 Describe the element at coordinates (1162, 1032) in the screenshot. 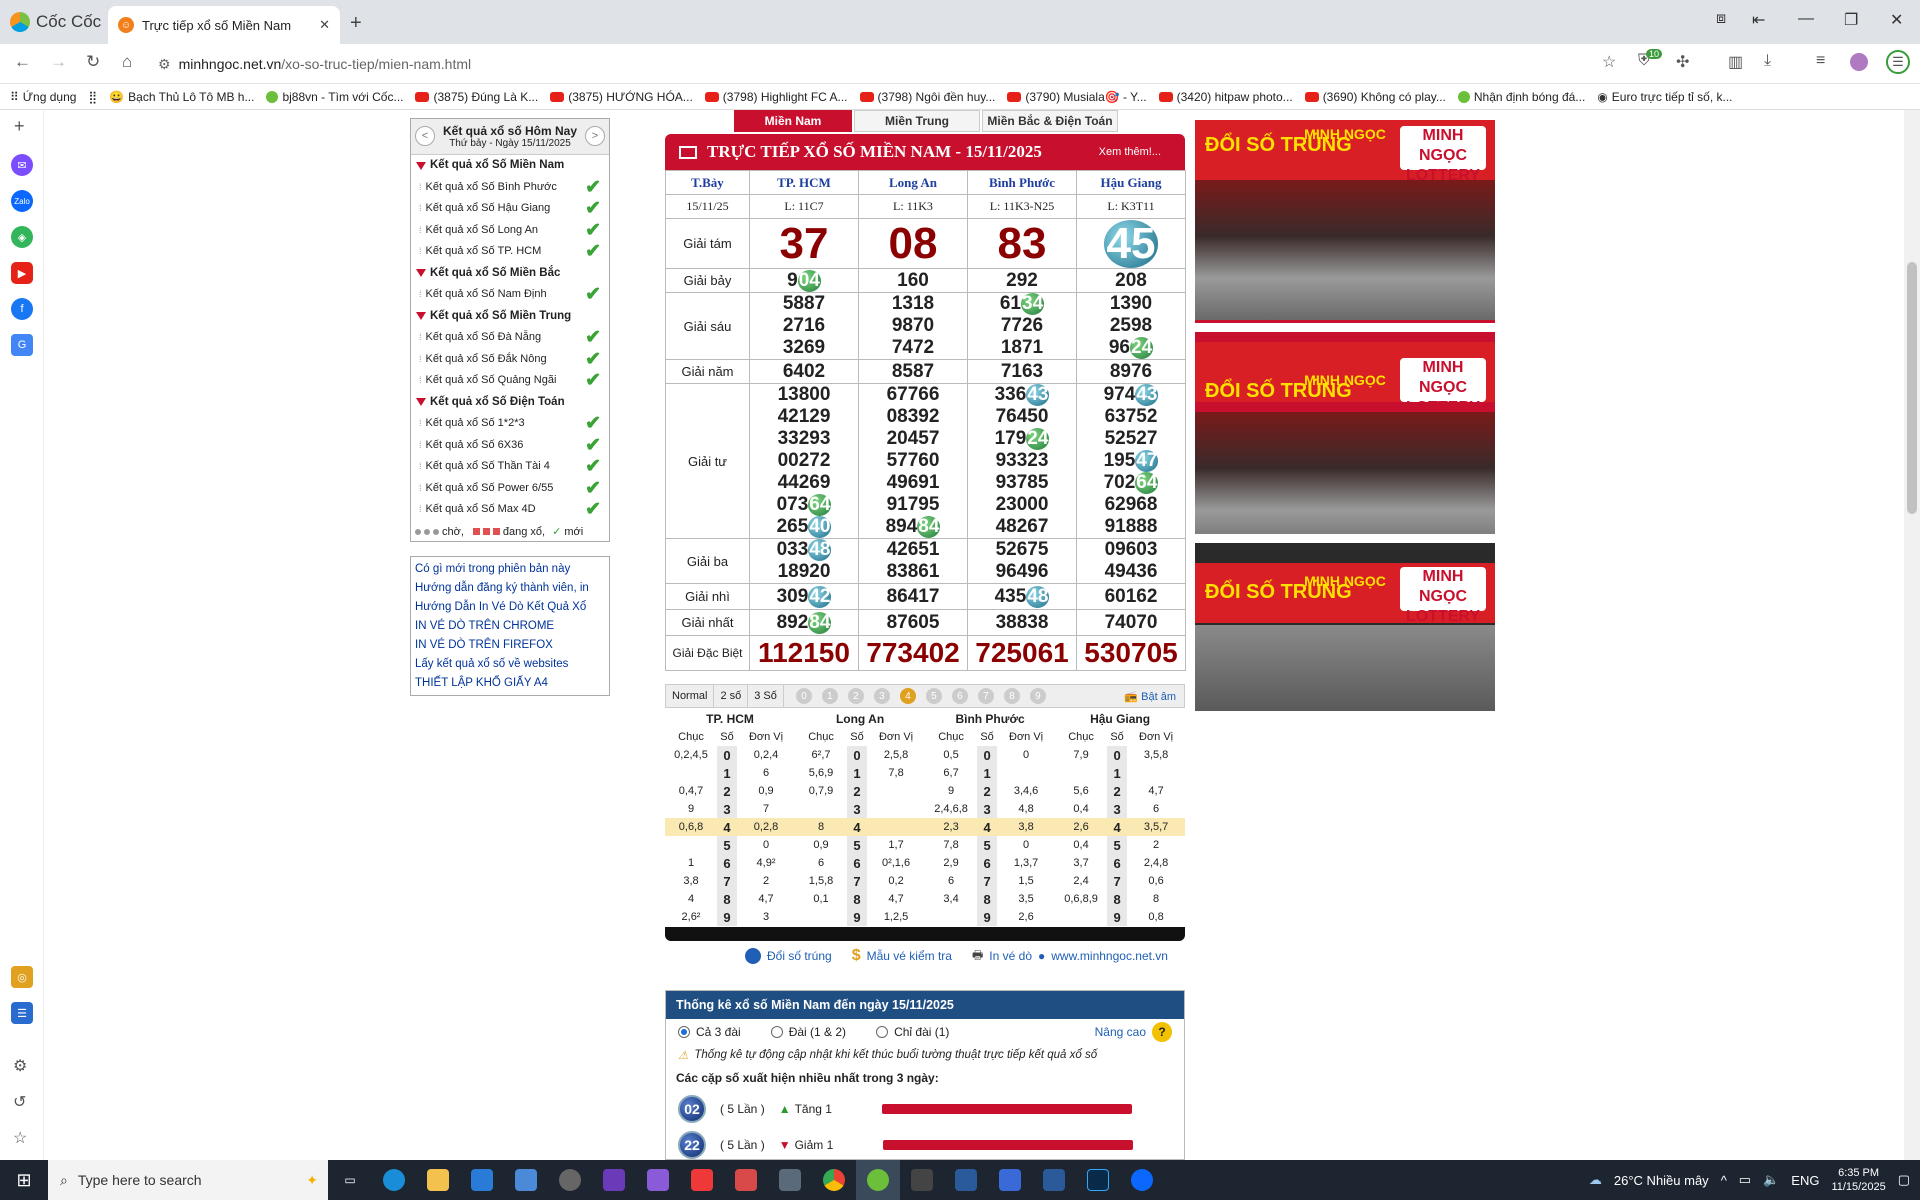

I see `help-icon: ?` at that location.